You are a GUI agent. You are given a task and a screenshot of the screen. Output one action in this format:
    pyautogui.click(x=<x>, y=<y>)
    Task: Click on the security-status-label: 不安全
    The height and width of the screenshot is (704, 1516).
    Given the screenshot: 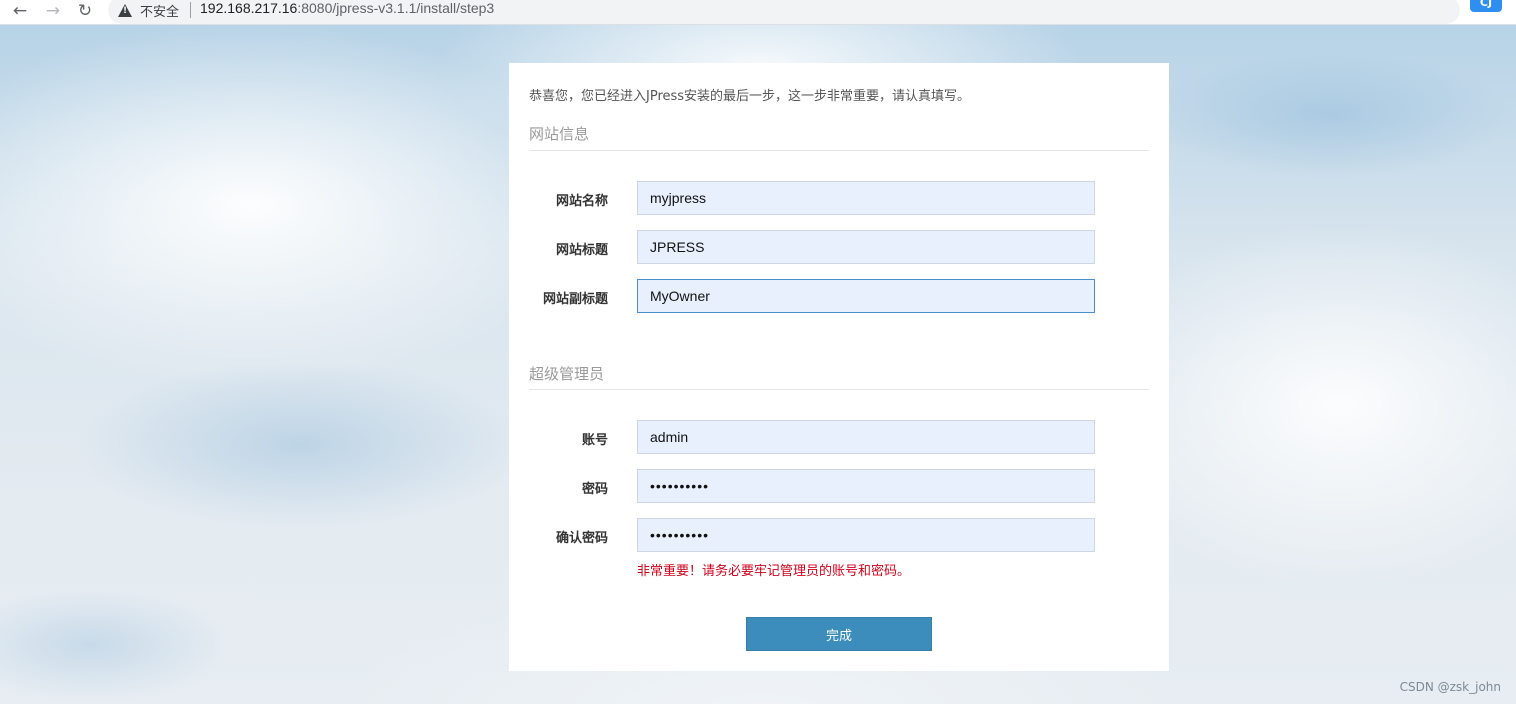 What is the action you would take?
    pyautogui.click(x=159, y=10)
    